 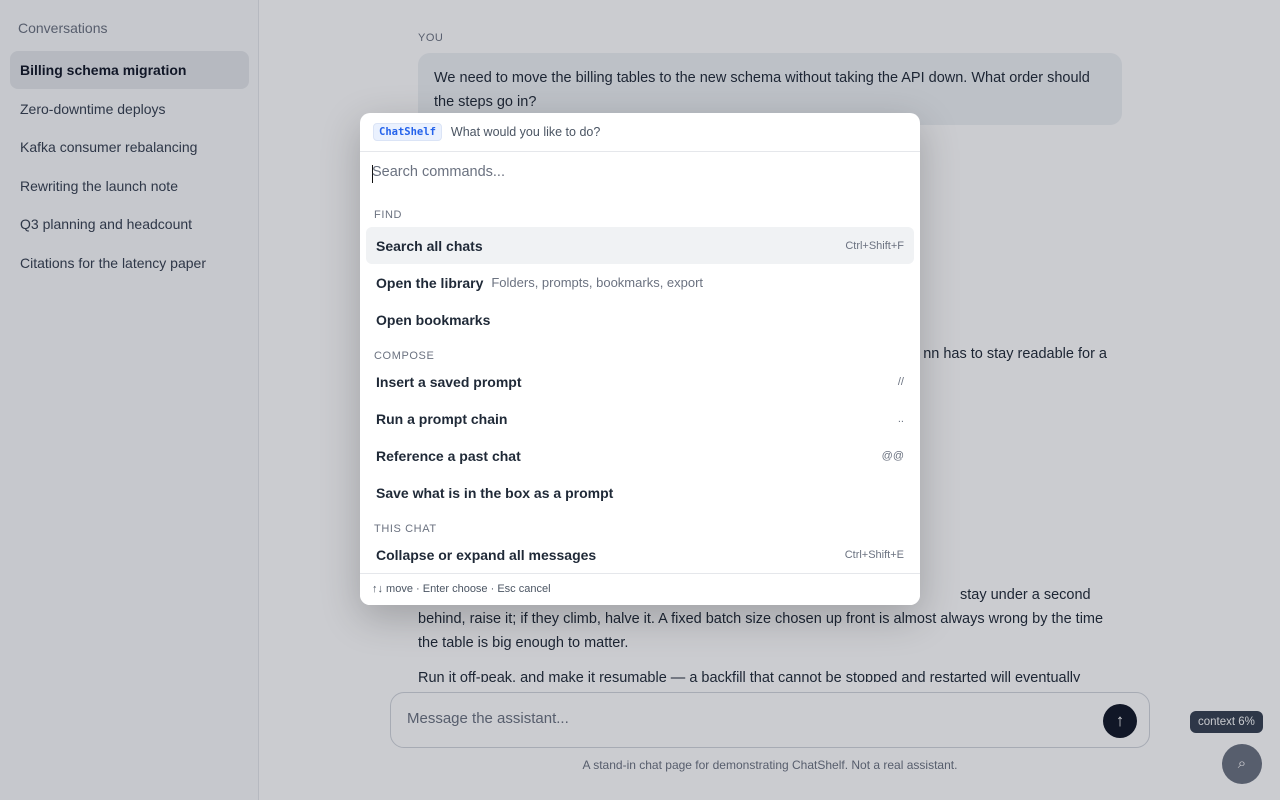 I want to click on palette-header: ChatShelf What would you like to do?, so click(x=640, y=132).